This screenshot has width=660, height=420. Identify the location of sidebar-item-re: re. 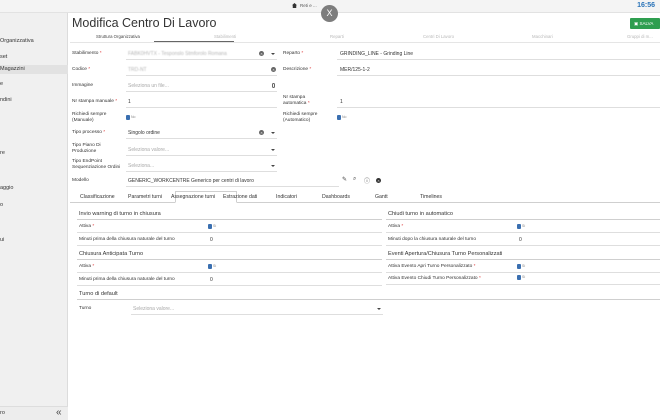
(34, 153).